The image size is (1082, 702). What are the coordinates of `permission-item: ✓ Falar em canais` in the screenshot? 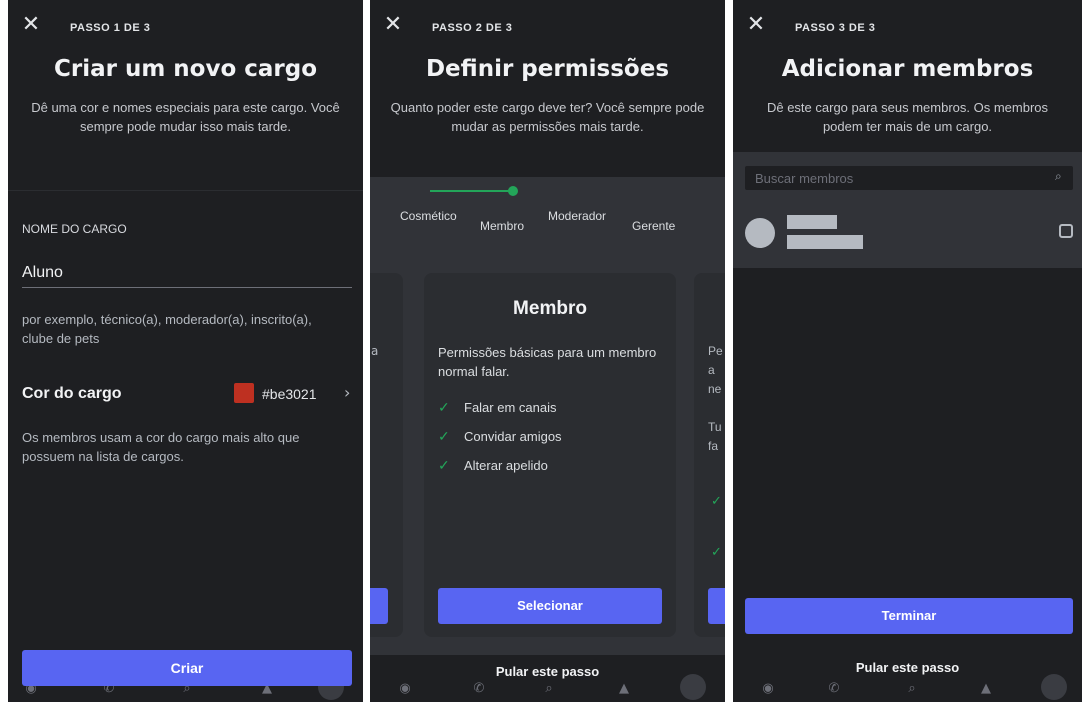 It's located at (497, 409).